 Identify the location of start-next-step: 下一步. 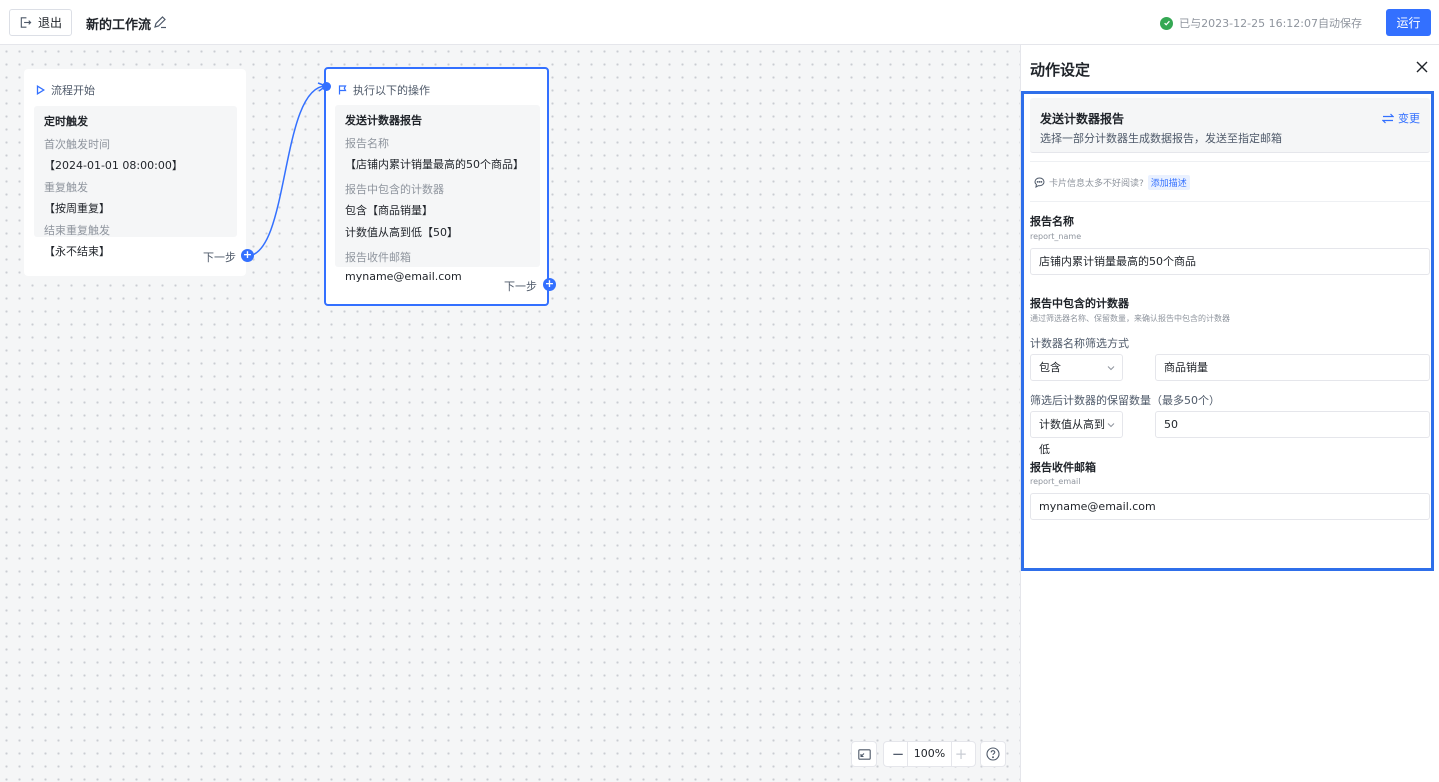
(219, 257).